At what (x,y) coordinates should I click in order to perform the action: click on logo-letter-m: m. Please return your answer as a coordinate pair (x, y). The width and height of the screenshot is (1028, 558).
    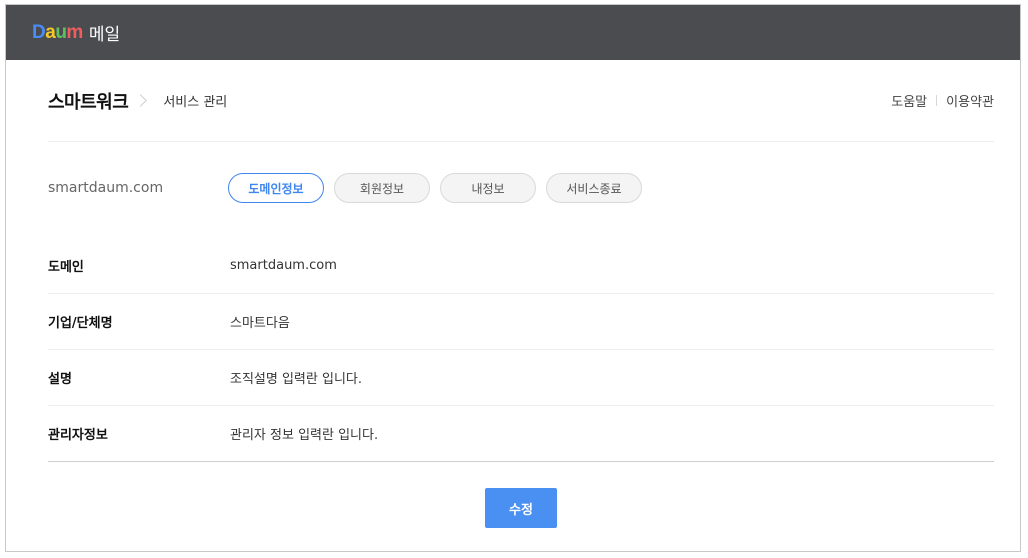
    Looking at the image, I should click on (74, 32).